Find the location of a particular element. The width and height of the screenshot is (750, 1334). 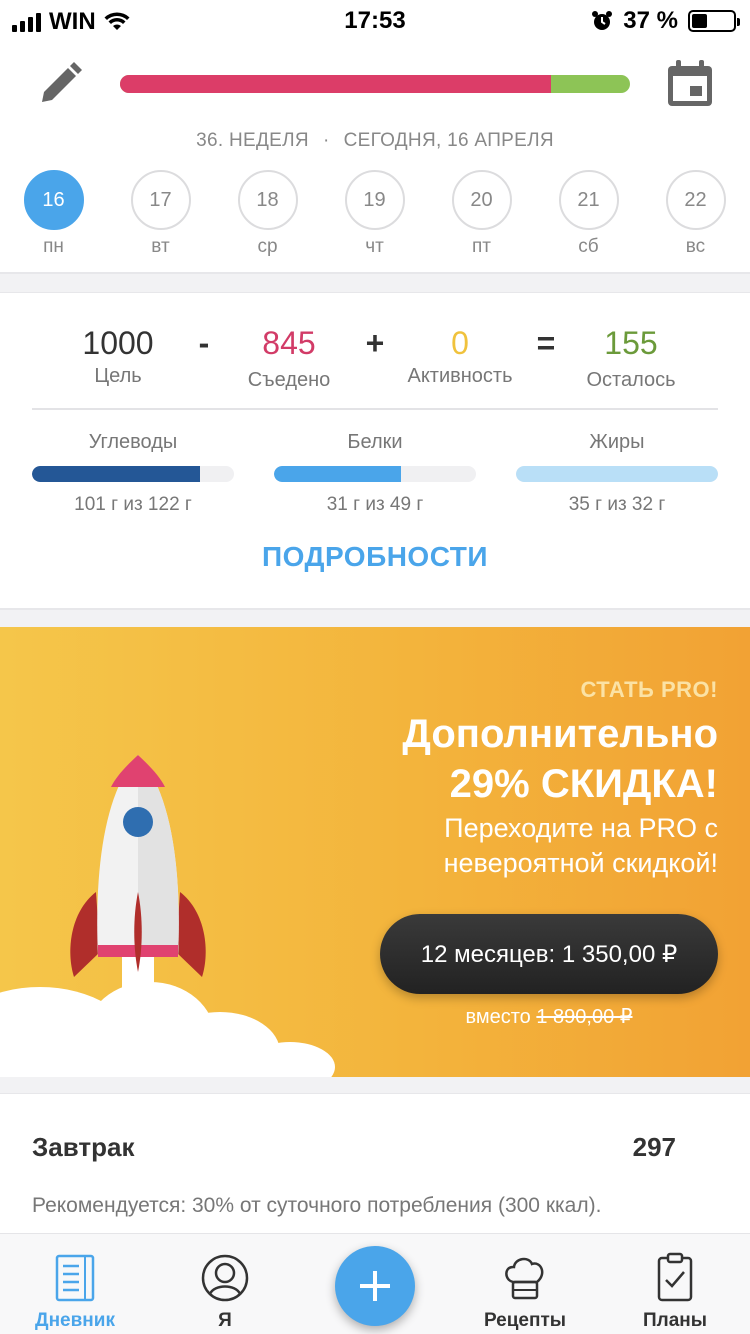

day-16: 16 пн is located at coordinates (53, 214).